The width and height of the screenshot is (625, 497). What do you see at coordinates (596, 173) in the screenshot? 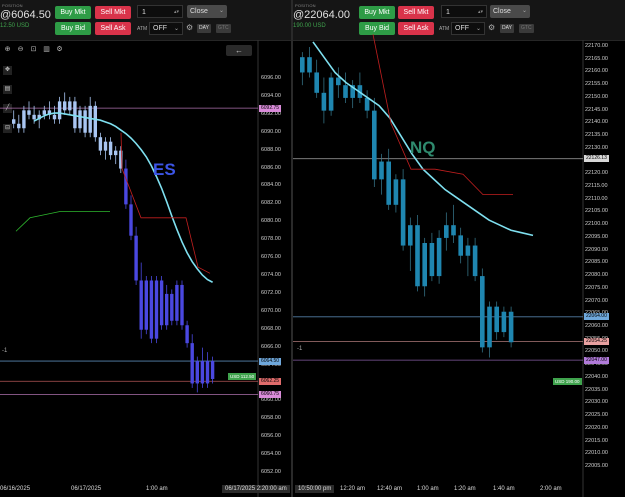
I see `nq-price-tick: 22120.00` at bounding box center [596, 173].